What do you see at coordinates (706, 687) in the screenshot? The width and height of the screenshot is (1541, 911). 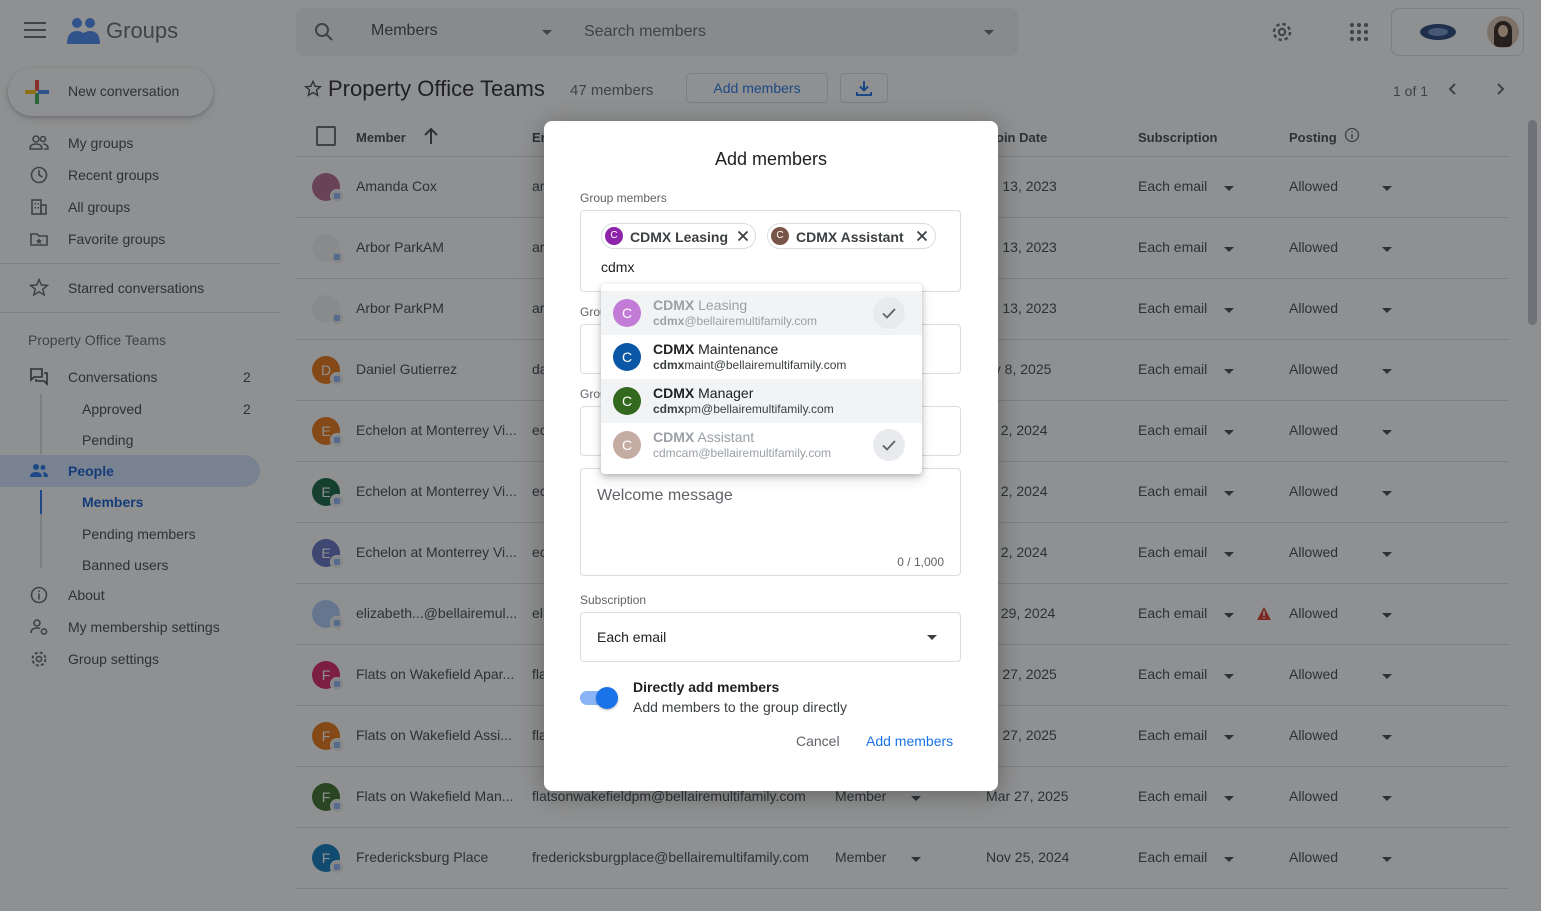 I see `toggle-title: Directly add members` at bounding box center [706, 687].